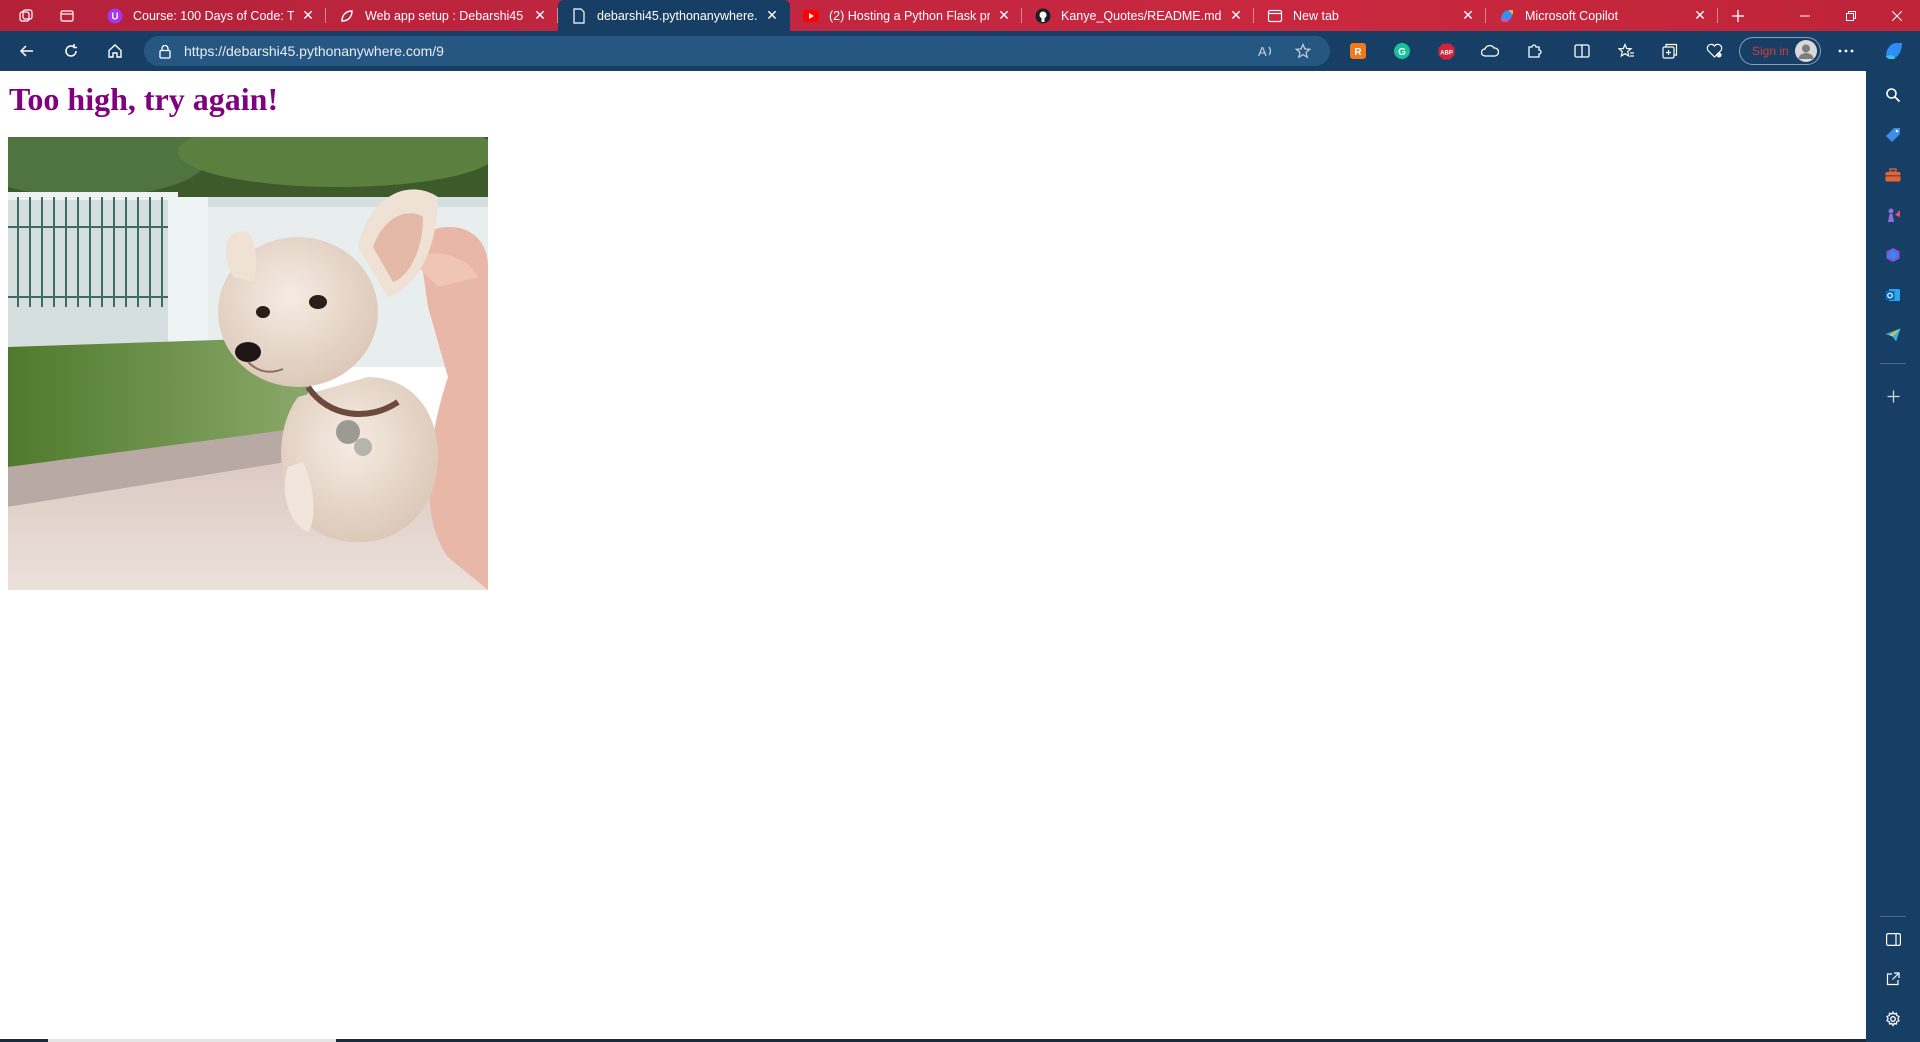  I want to click on minimize-button, so click(1805, 15).